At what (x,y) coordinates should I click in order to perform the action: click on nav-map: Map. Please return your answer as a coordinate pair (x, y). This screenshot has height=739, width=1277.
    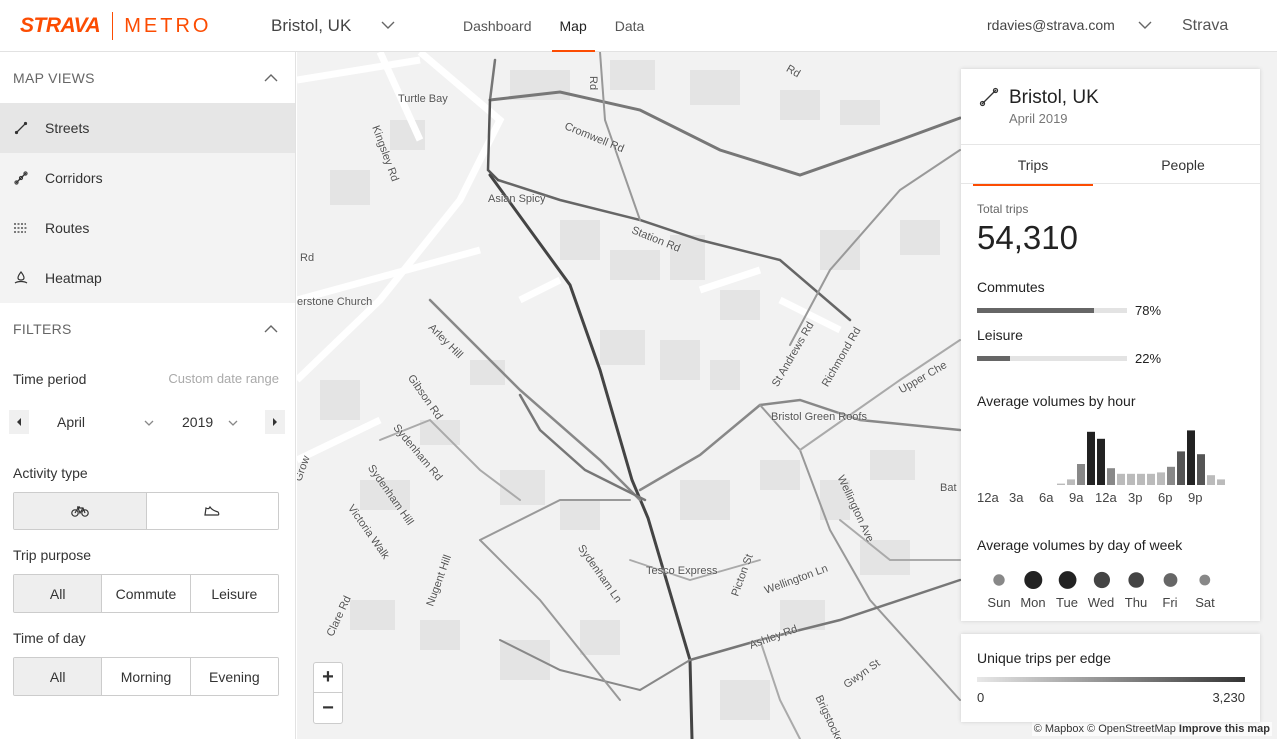
    Looking at the image, I should click on (573, 26).